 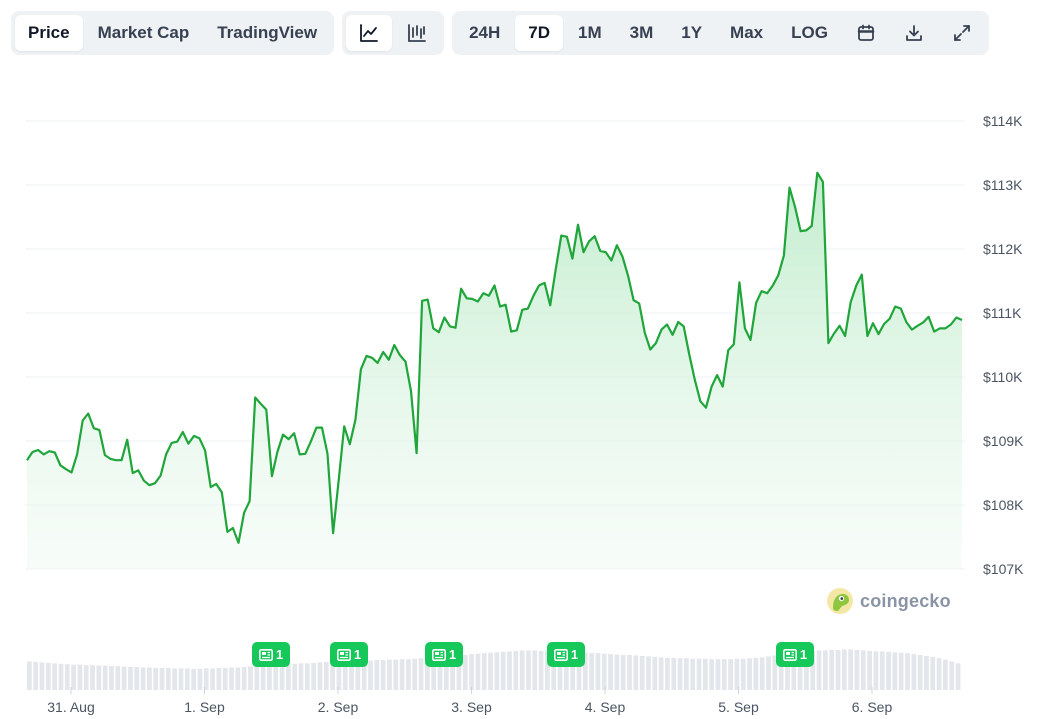 I want to click on range-1m-button: 1M, so click(x=590, y=33).